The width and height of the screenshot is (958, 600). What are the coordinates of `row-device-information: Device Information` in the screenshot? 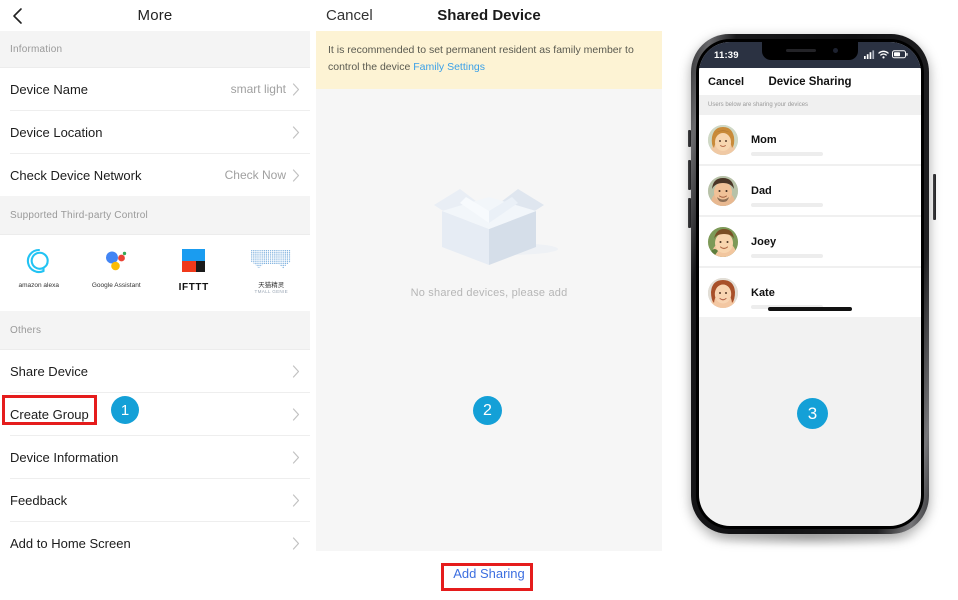 It's located at (155, 457).